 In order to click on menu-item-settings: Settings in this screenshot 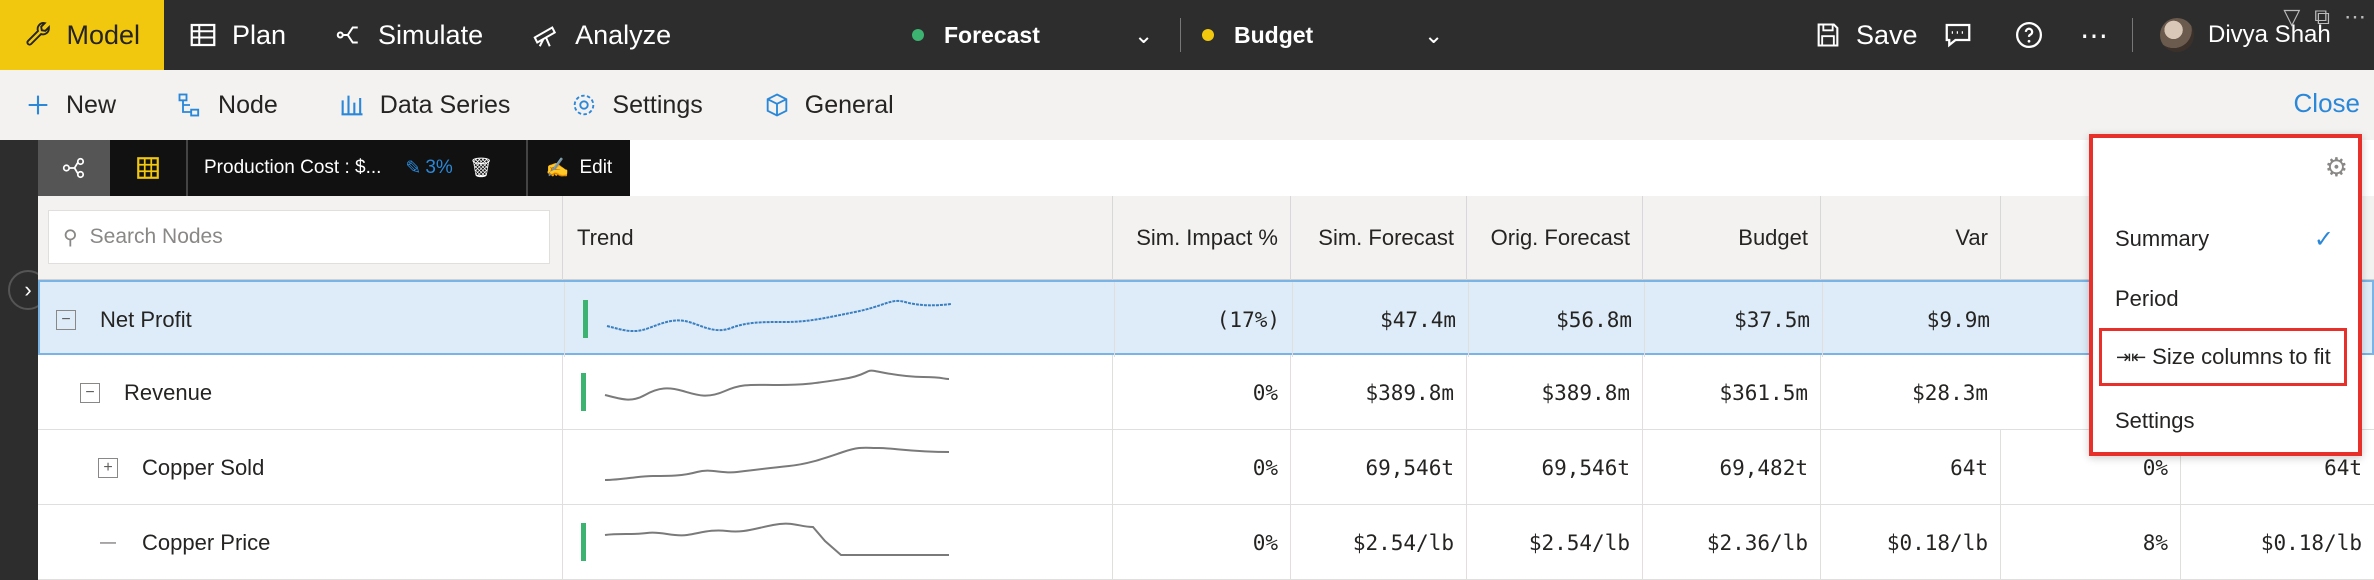, I will do `click(2225, 421)`.